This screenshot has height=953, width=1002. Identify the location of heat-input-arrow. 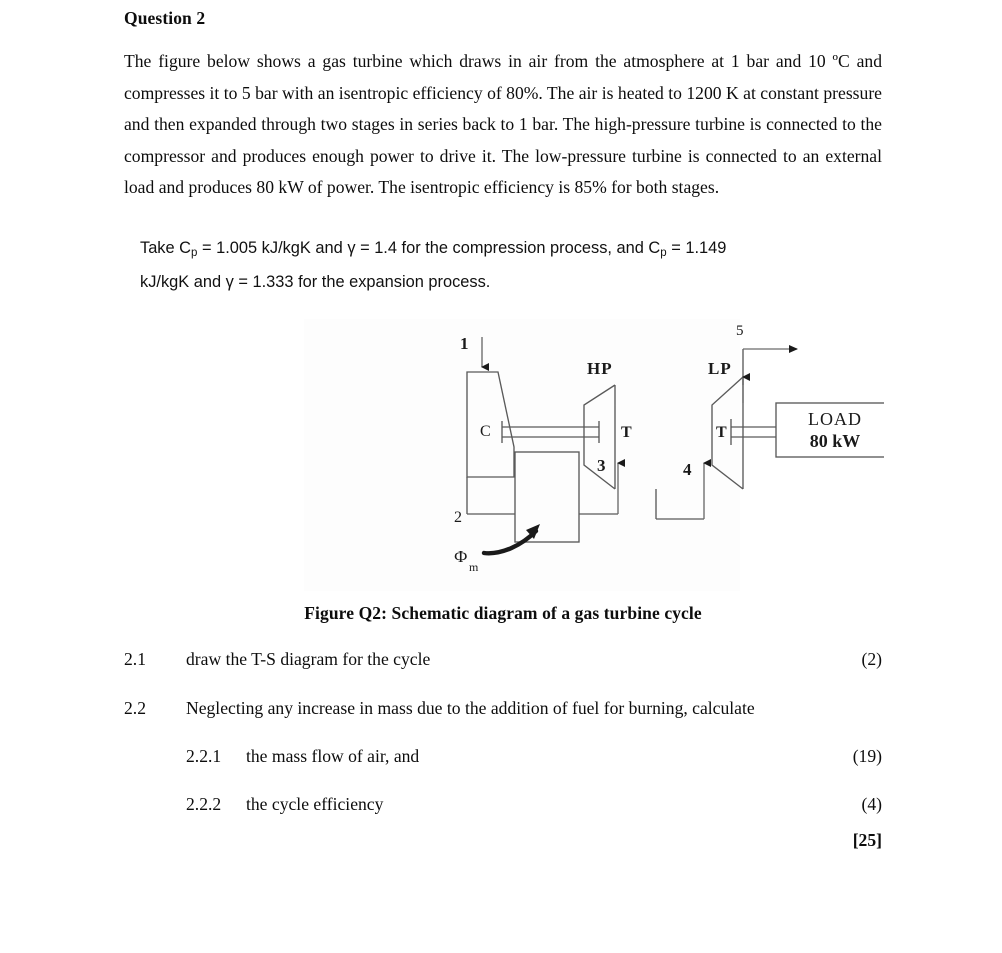
(510, 539).